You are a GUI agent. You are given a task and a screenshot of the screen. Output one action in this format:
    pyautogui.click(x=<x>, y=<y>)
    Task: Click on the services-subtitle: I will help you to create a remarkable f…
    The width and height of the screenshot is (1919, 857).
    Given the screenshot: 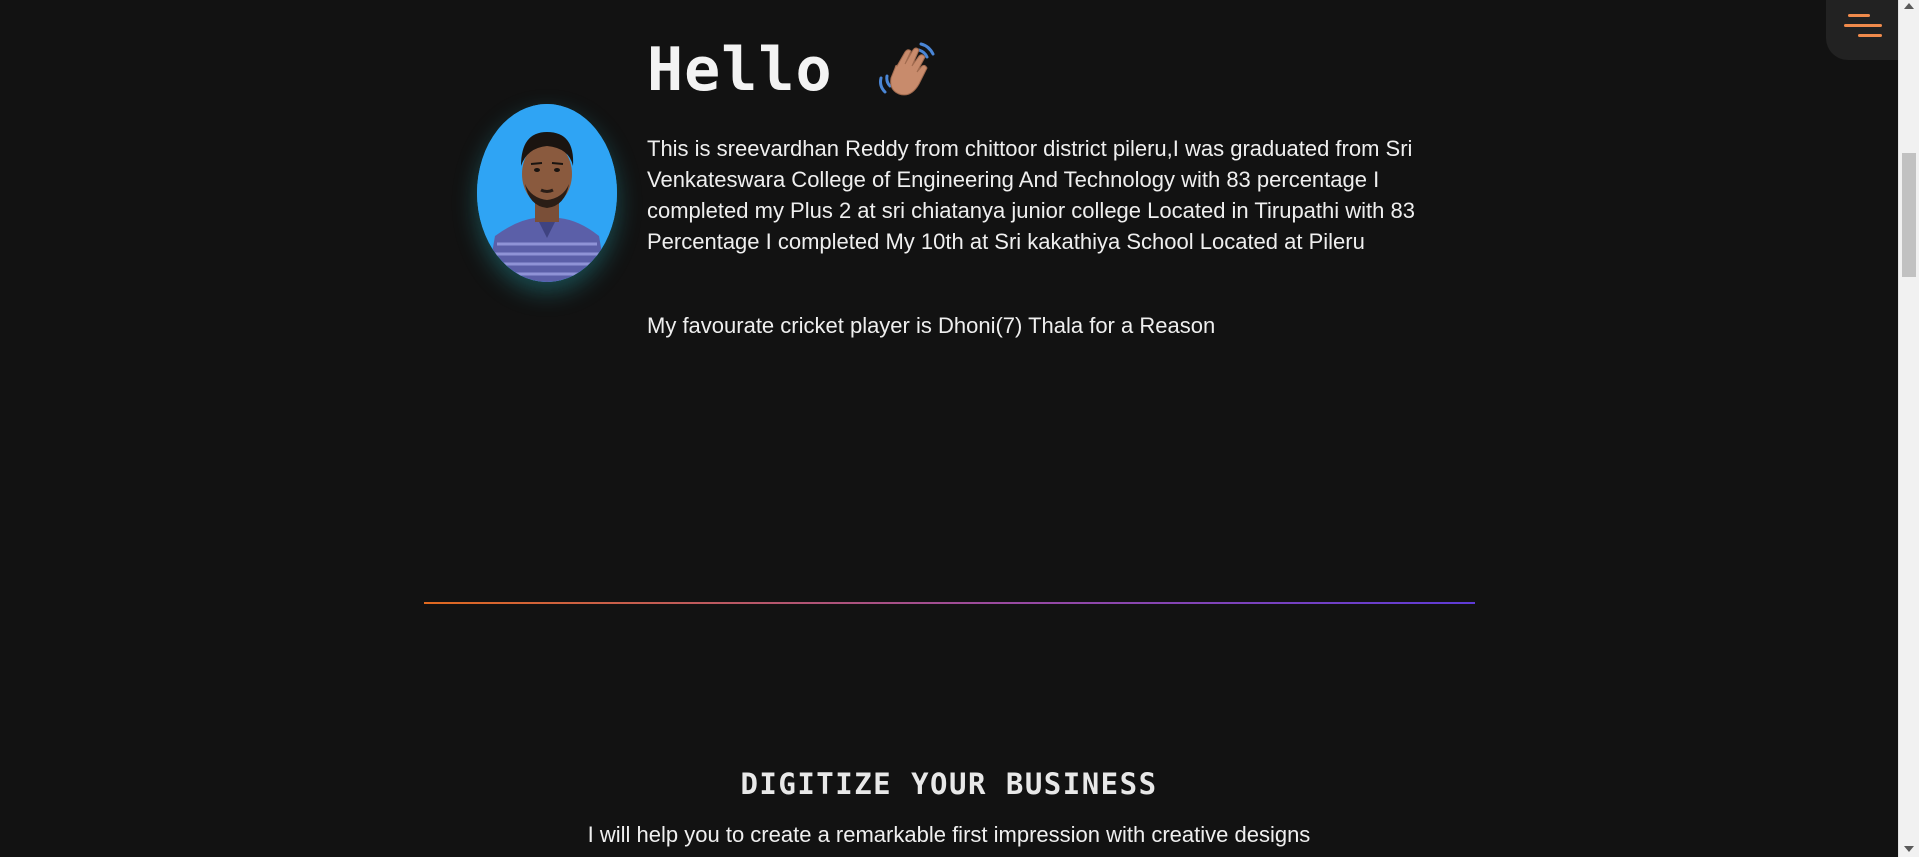 What is the action you would take?
    pyautogui.click(x=949, y=834)
    